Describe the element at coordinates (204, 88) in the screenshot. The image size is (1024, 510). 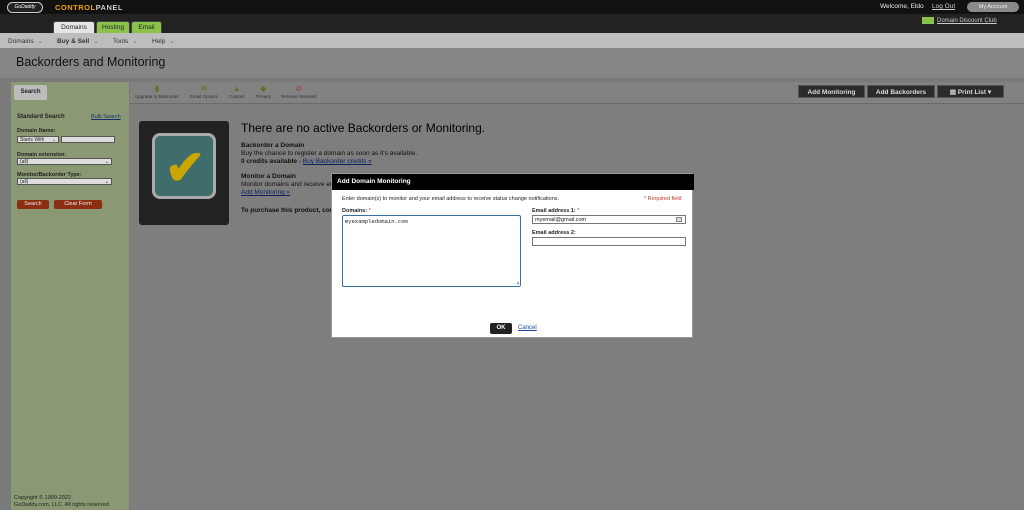
I see `email-icon: ✉` at that location.